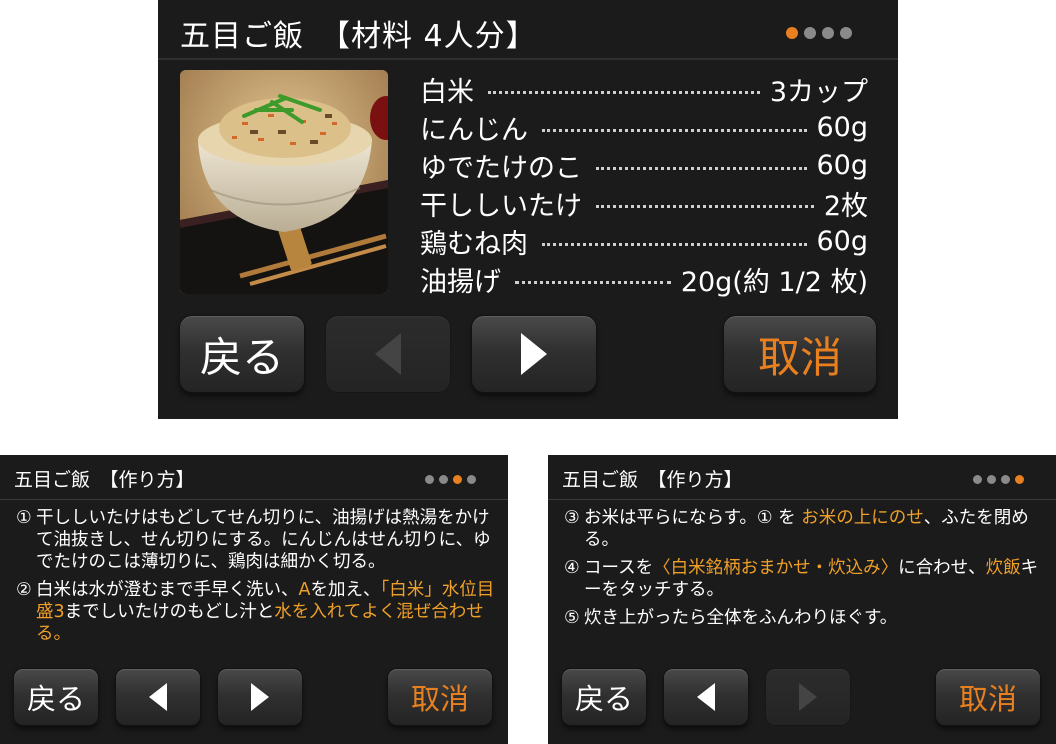 The image size is (1056, 744). I want to click on step-text-segment: コースを, so click(619, 568).